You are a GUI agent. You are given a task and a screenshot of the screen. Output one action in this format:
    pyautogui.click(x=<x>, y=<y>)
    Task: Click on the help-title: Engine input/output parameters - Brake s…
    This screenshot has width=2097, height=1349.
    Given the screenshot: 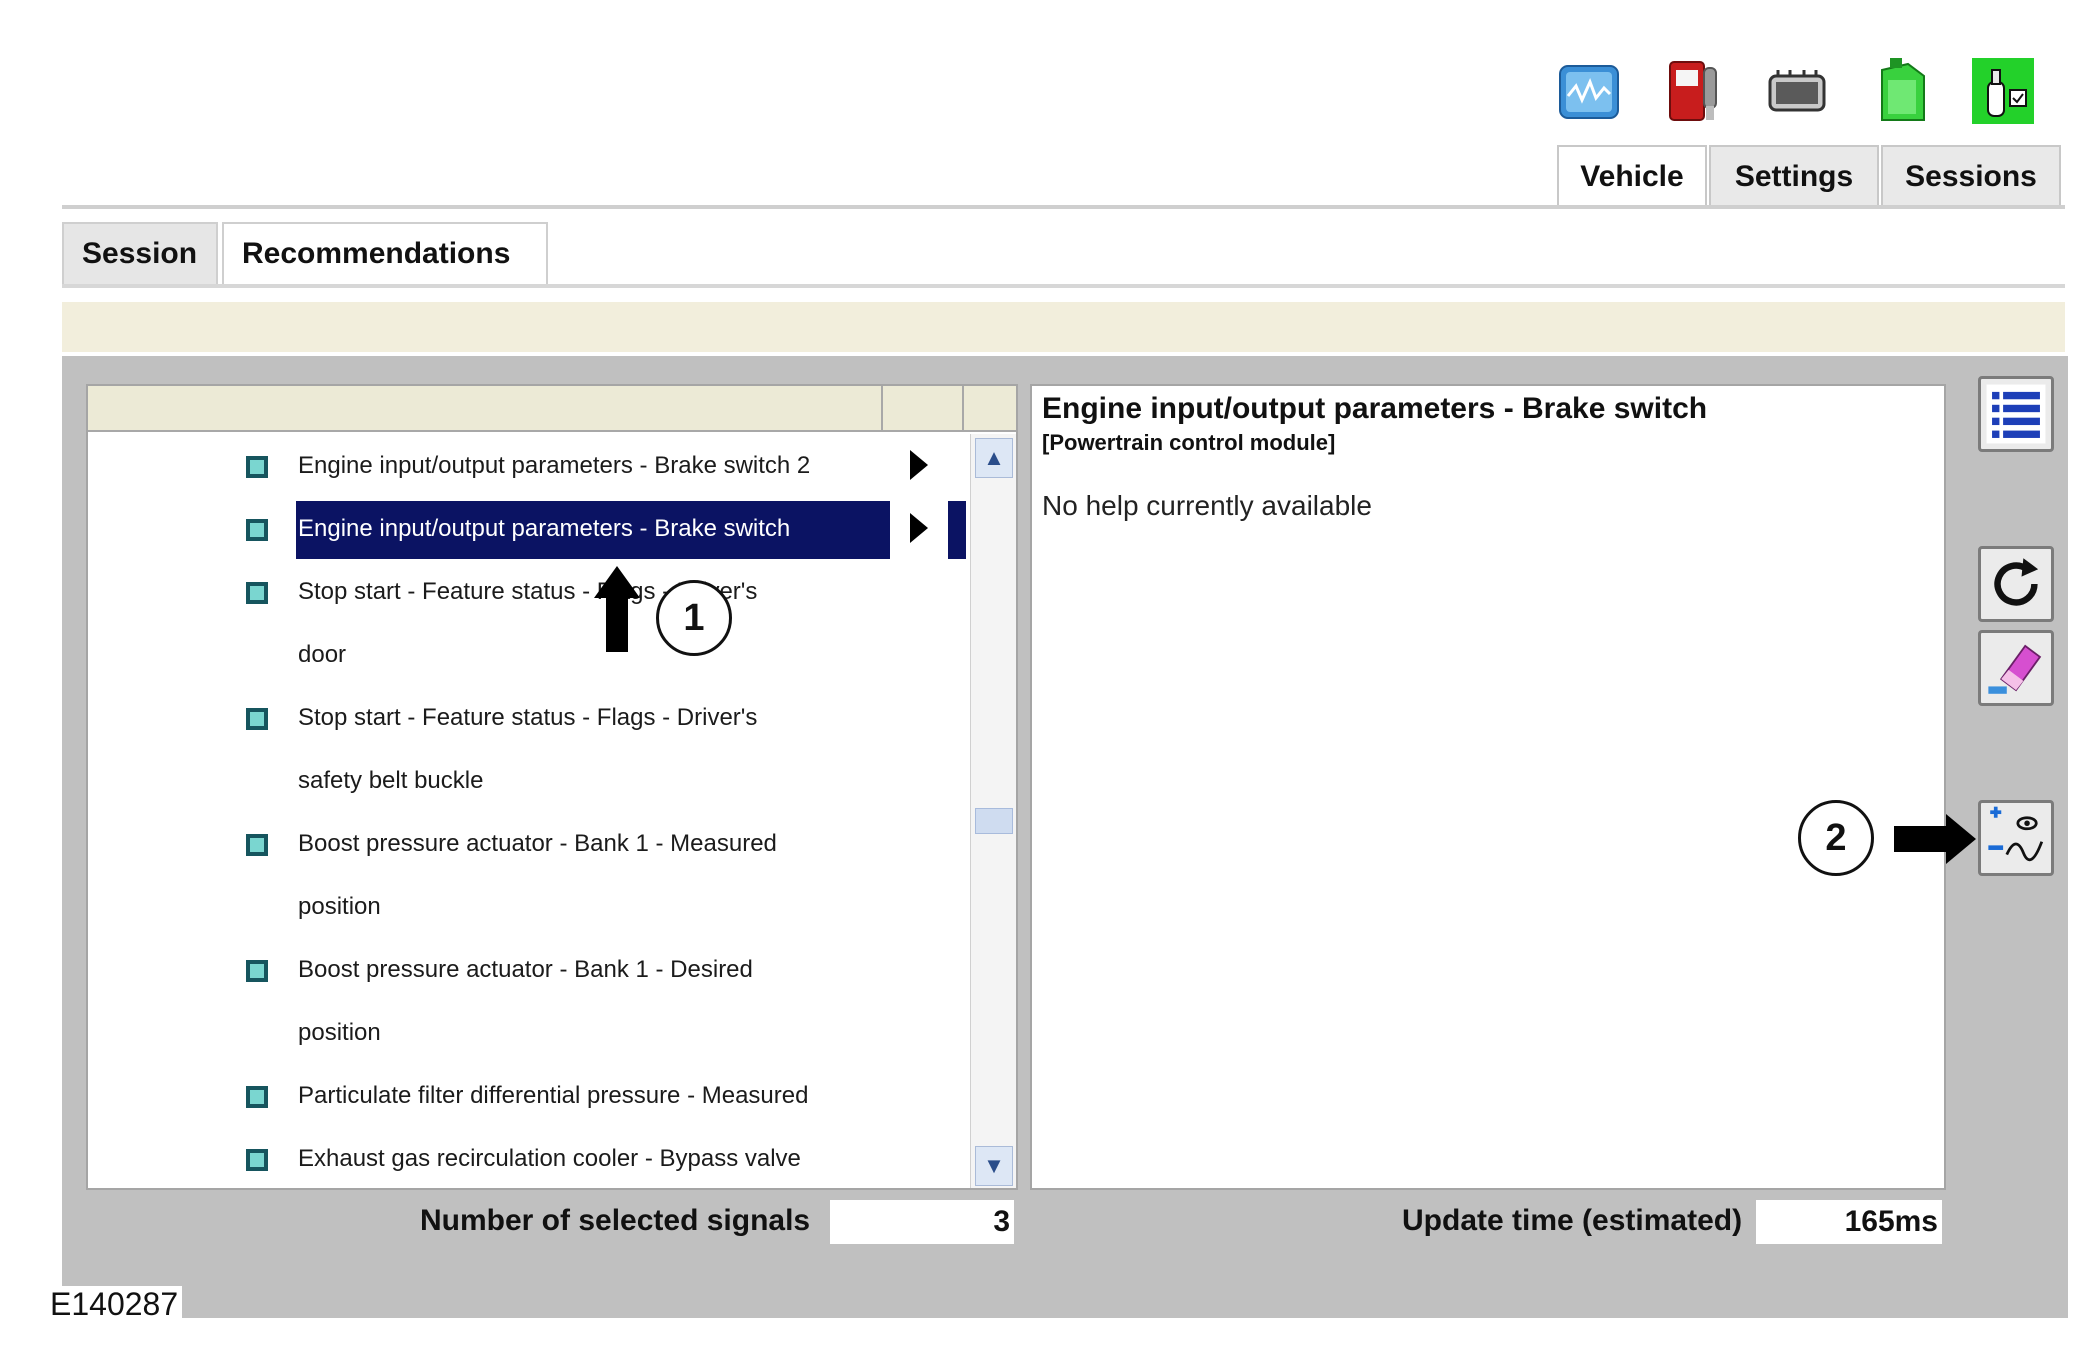 What is the action you would take?
    pyautogui.click(x=1375, y=408)
    